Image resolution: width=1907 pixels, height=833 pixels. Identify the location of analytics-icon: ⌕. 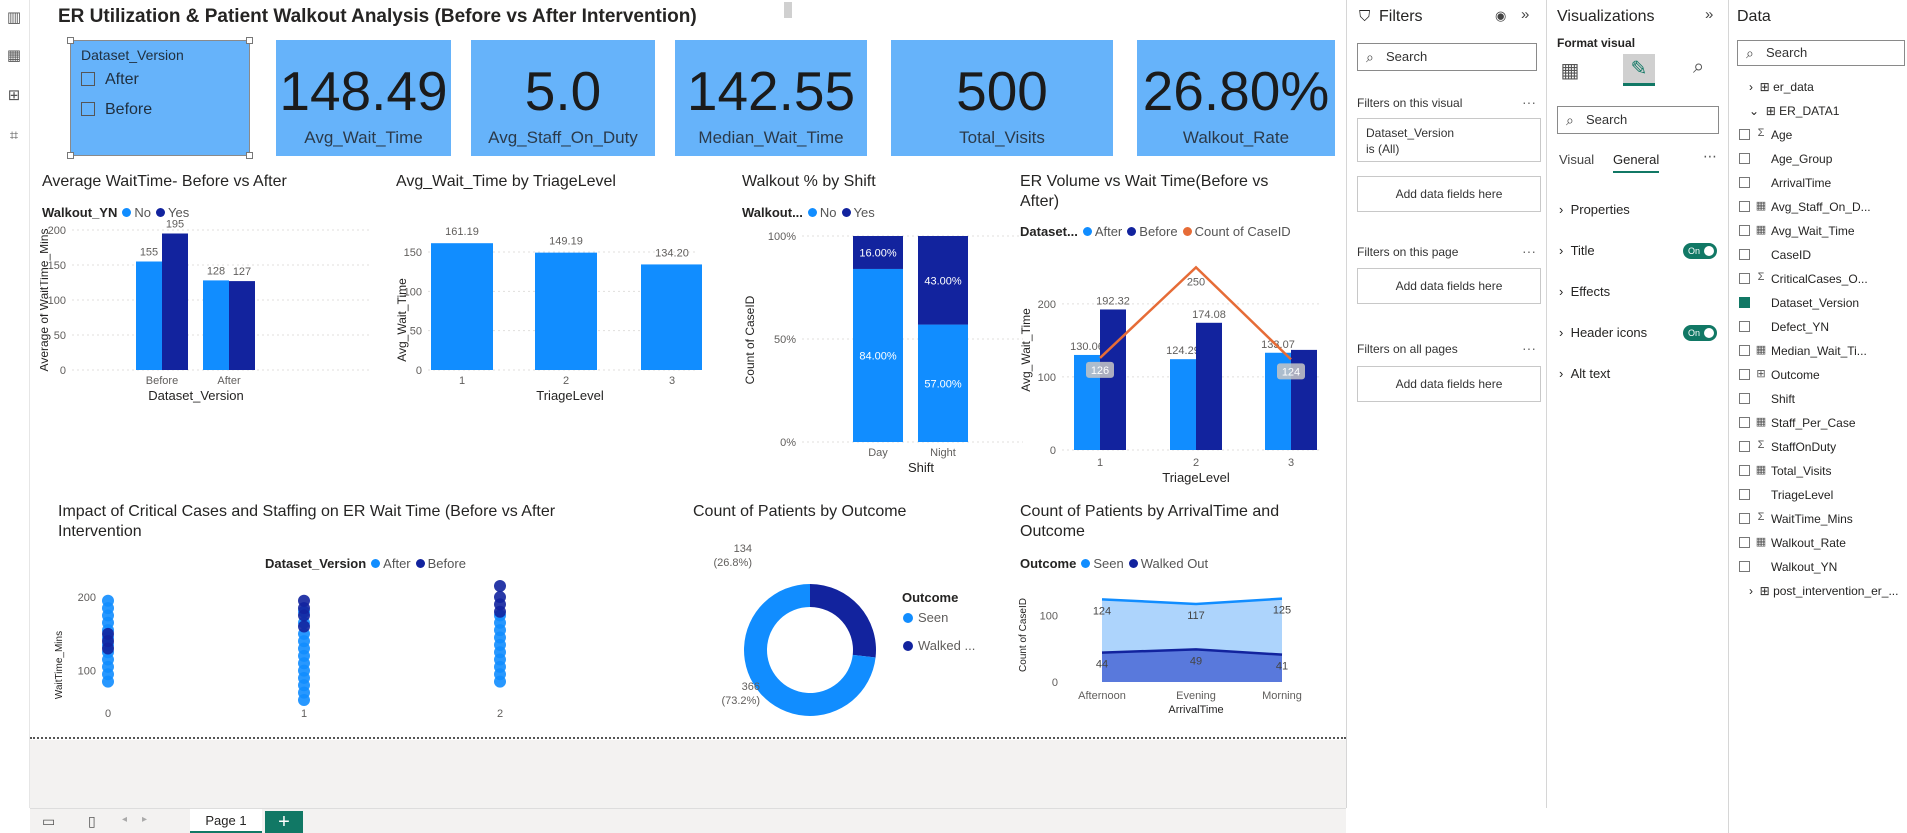
(1698, 67).